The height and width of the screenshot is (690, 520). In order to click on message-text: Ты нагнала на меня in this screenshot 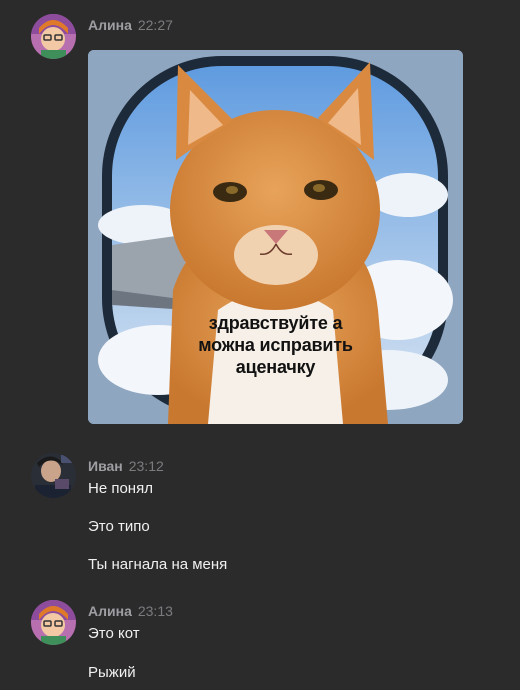, I will do `click(158, 564)`.